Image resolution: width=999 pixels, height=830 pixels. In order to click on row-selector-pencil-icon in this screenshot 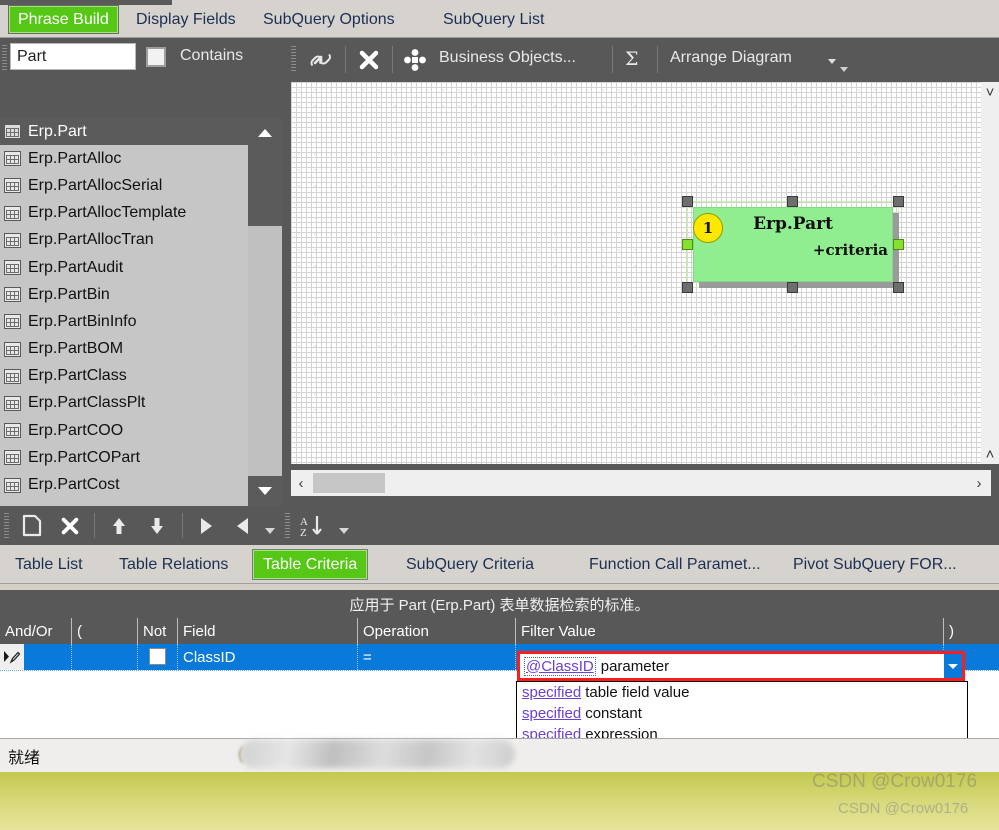, I will do `click(12, 657)`.